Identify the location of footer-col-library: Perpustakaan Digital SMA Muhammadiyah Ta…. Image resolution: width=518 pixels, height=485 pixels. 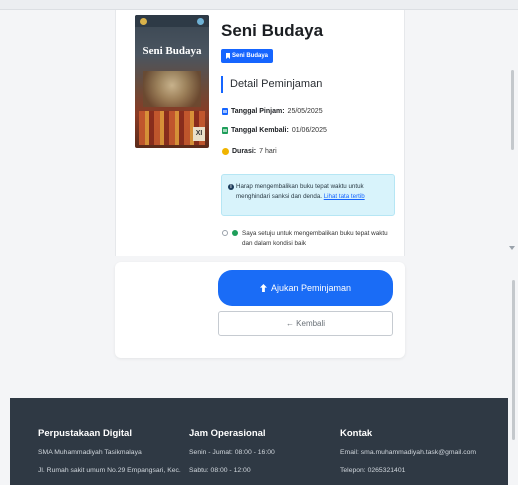
(109, 456).